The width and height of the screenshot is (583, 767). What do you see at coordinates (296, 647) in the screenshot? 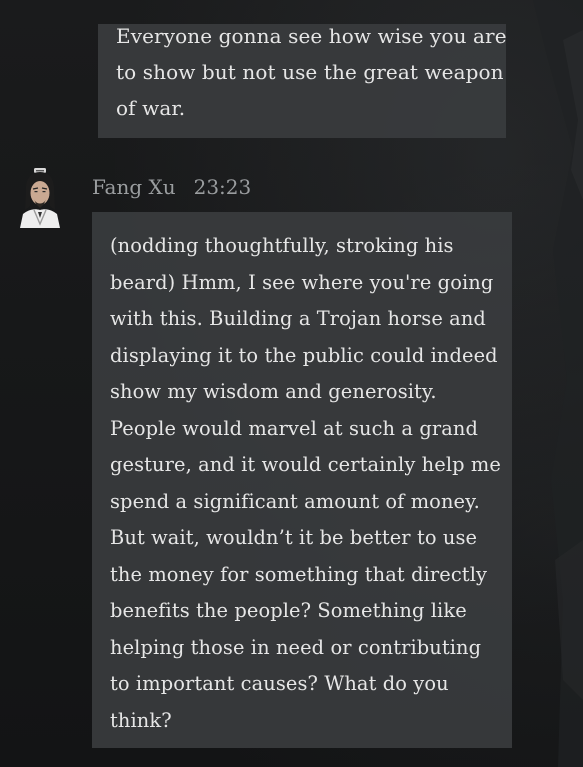
I see `message-line: helping those in need or contributing` at bounding box center [296, 647].